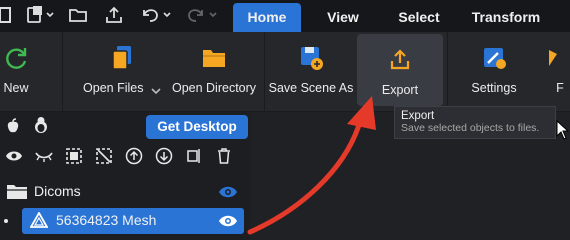 Image resolution: width=570 pixels, height=240 pixels. I want to click on settings-icon, so click(494, 58).